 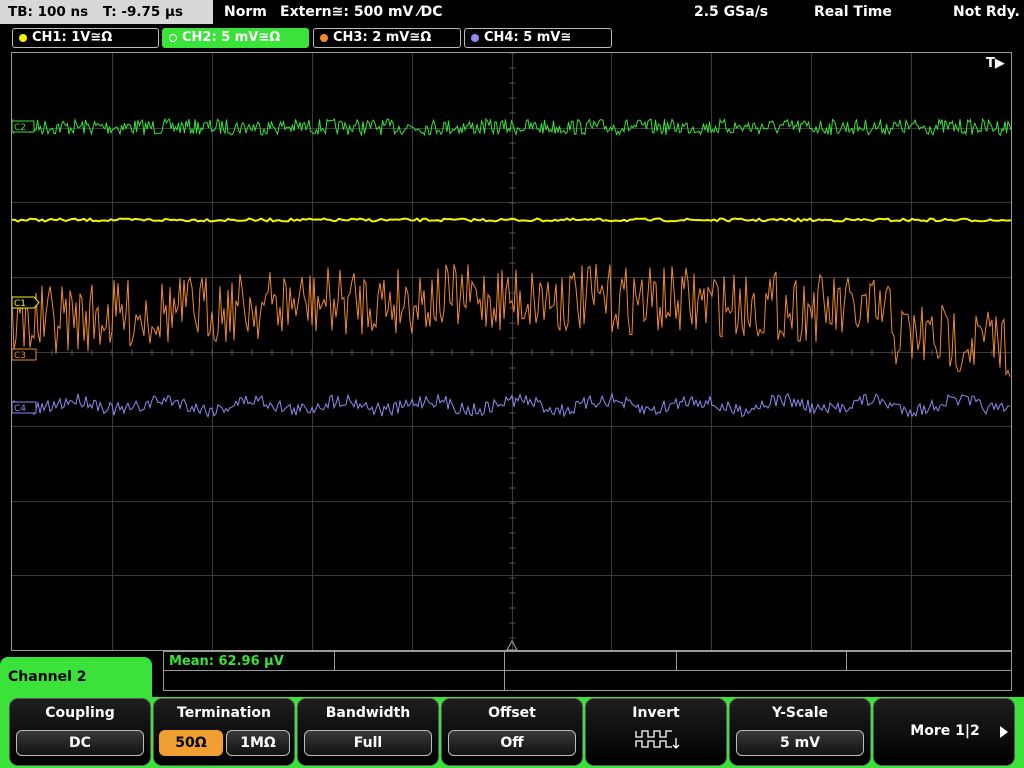 What do you see at coordinates (142, 12) in the screenshot?
I see `trigger-position-text: T: -9.75 µs` at bounding box center [142, 12].